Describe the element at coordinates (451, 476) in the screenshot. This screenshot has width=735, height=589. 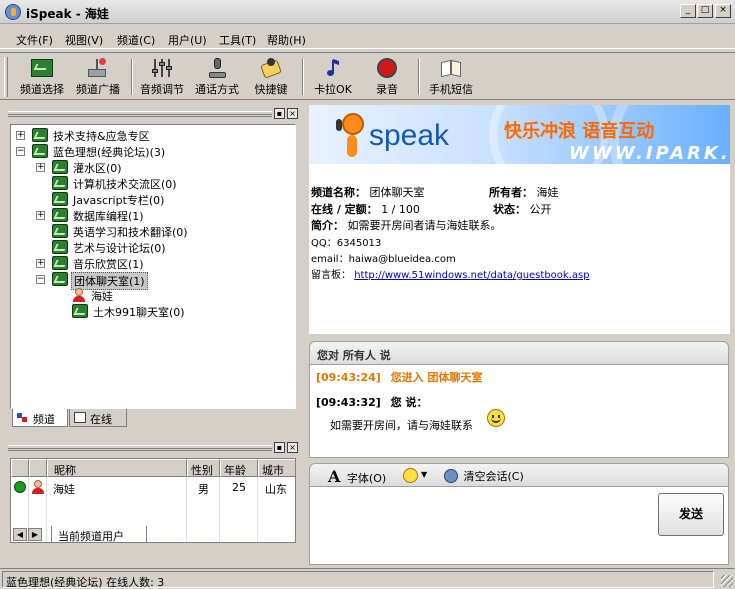
I see `clear-icon` at that location.